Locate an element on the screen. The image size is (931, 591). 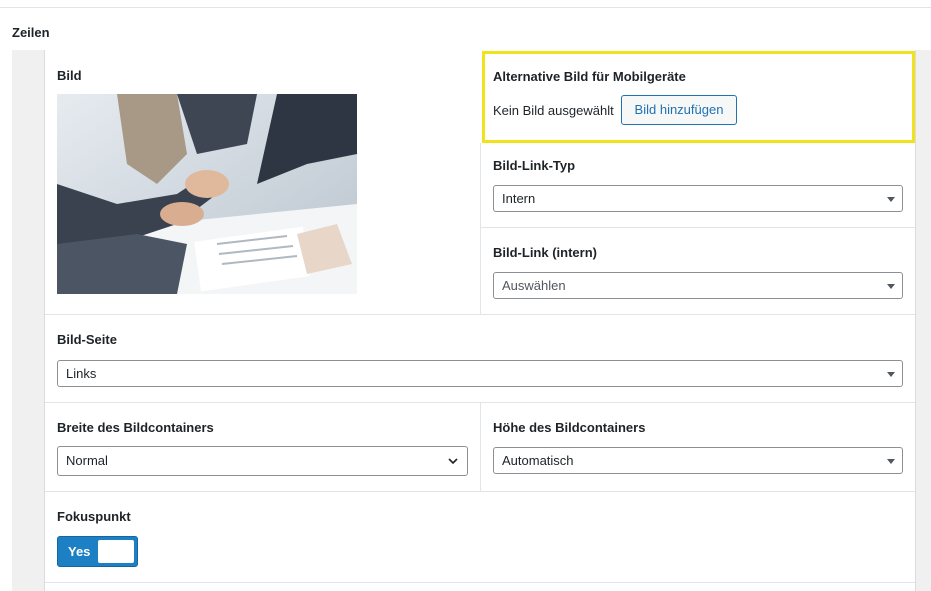
focus-point-label: Fokuspunkt is located at coordinates (94, 516).